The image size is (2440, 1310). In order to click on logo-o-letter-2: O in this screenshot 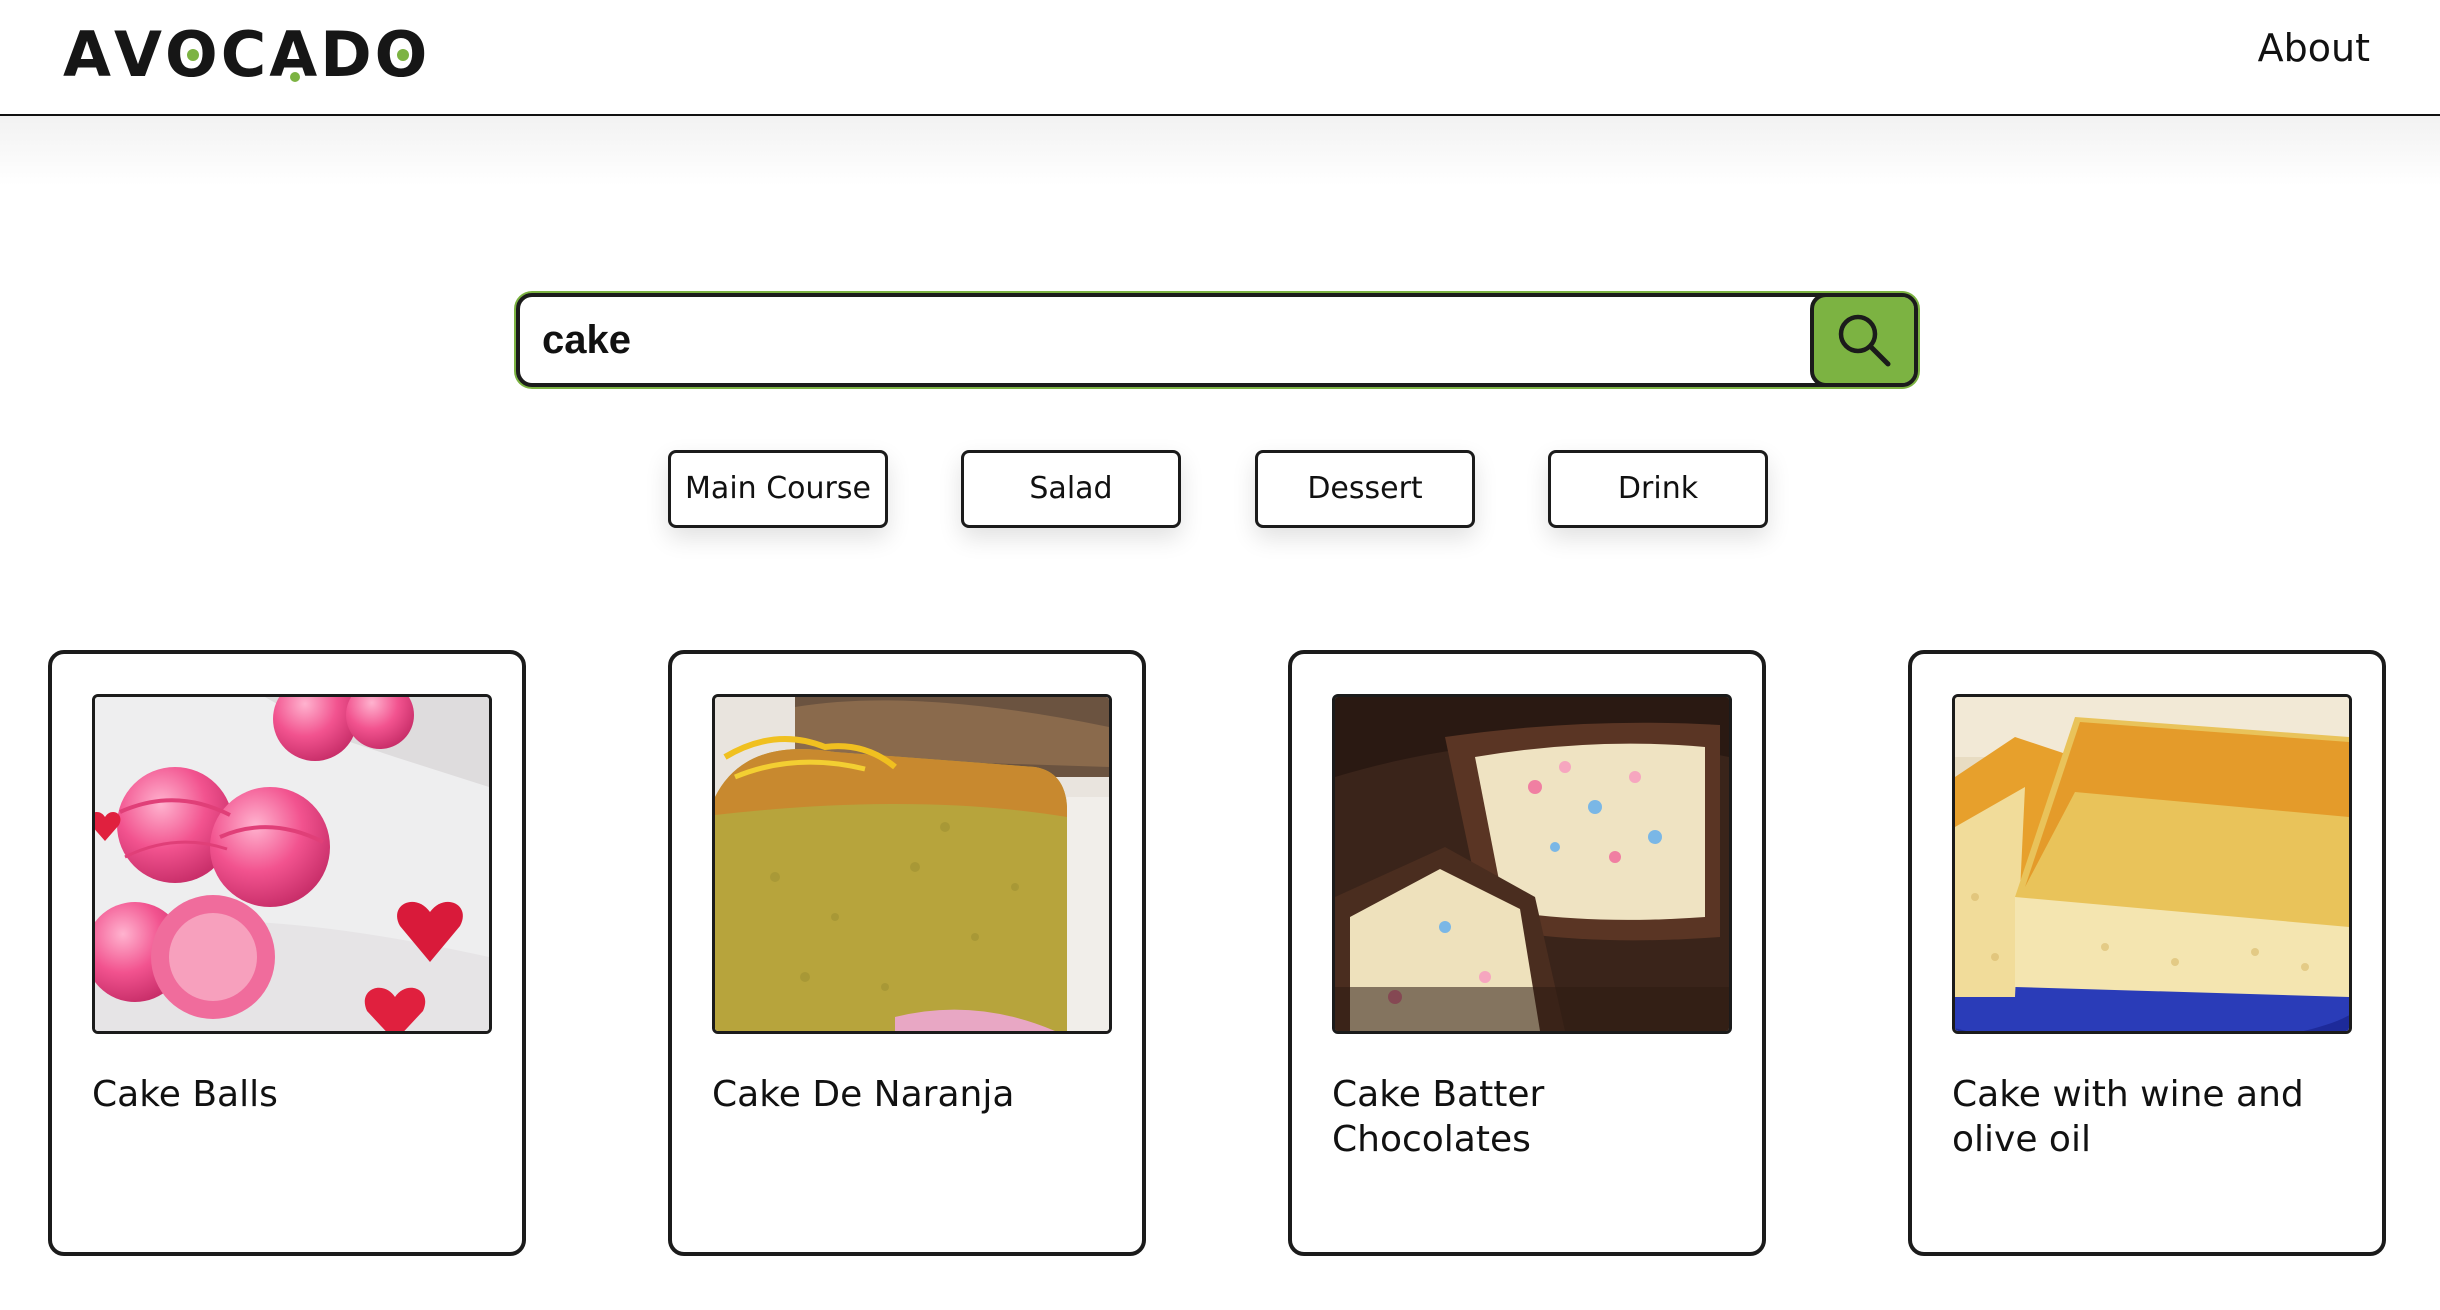, I will do `click(402, 54)`.